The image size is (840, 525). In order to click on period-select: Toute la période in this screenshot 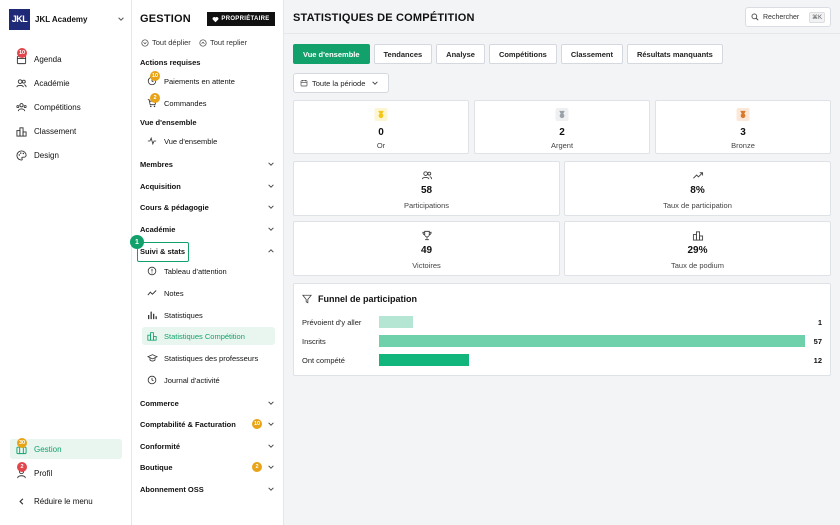, I will do `click(341, 83)`.